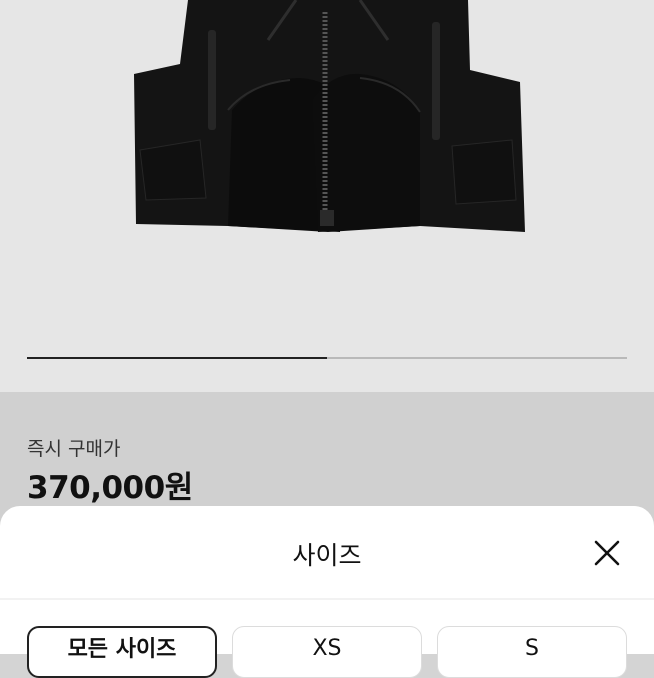  What do you see at coordinates (532, 652) in the screenshot?
I see `size-option-s: S` at bounding box center [532, 652].